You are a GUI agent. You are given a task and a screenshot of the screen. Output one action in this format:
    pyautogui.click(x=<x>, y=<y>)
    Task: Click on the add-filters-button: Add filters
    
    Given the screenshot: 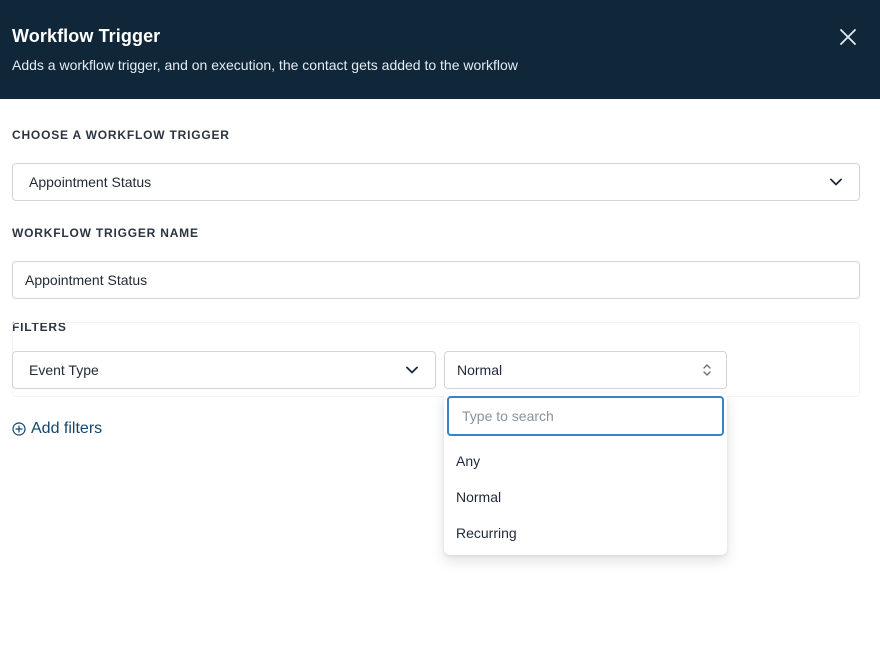 What is the action you would take?
    pyautogui.click(x=57, y=429)
    